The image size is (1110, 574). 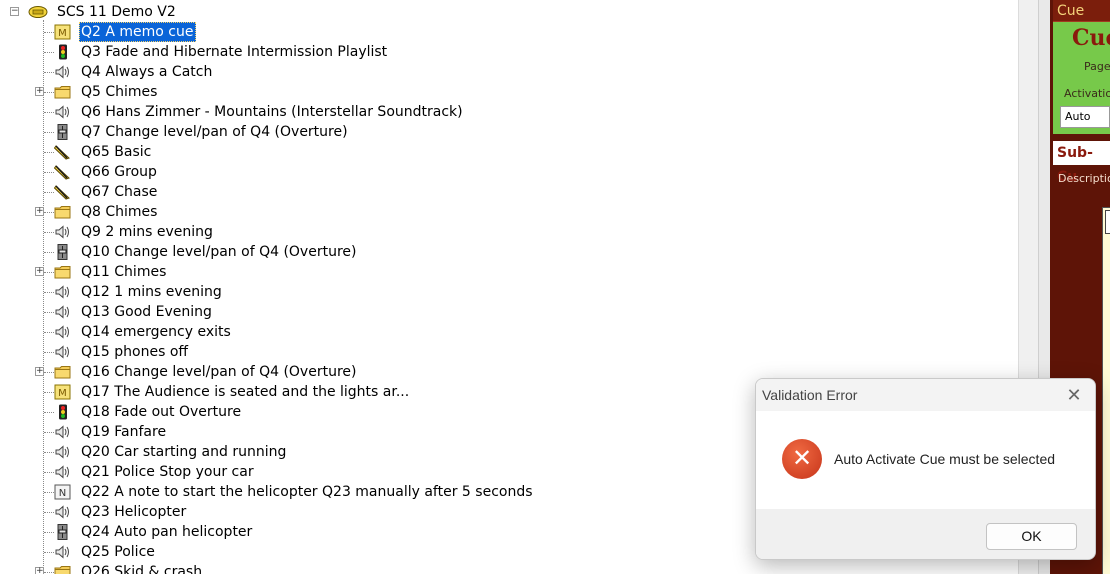 What do you see at coordinates (134, 512) in the screenshot?
I see `cue-label: Q23 Helicopter` at bounding box center [134, 512].